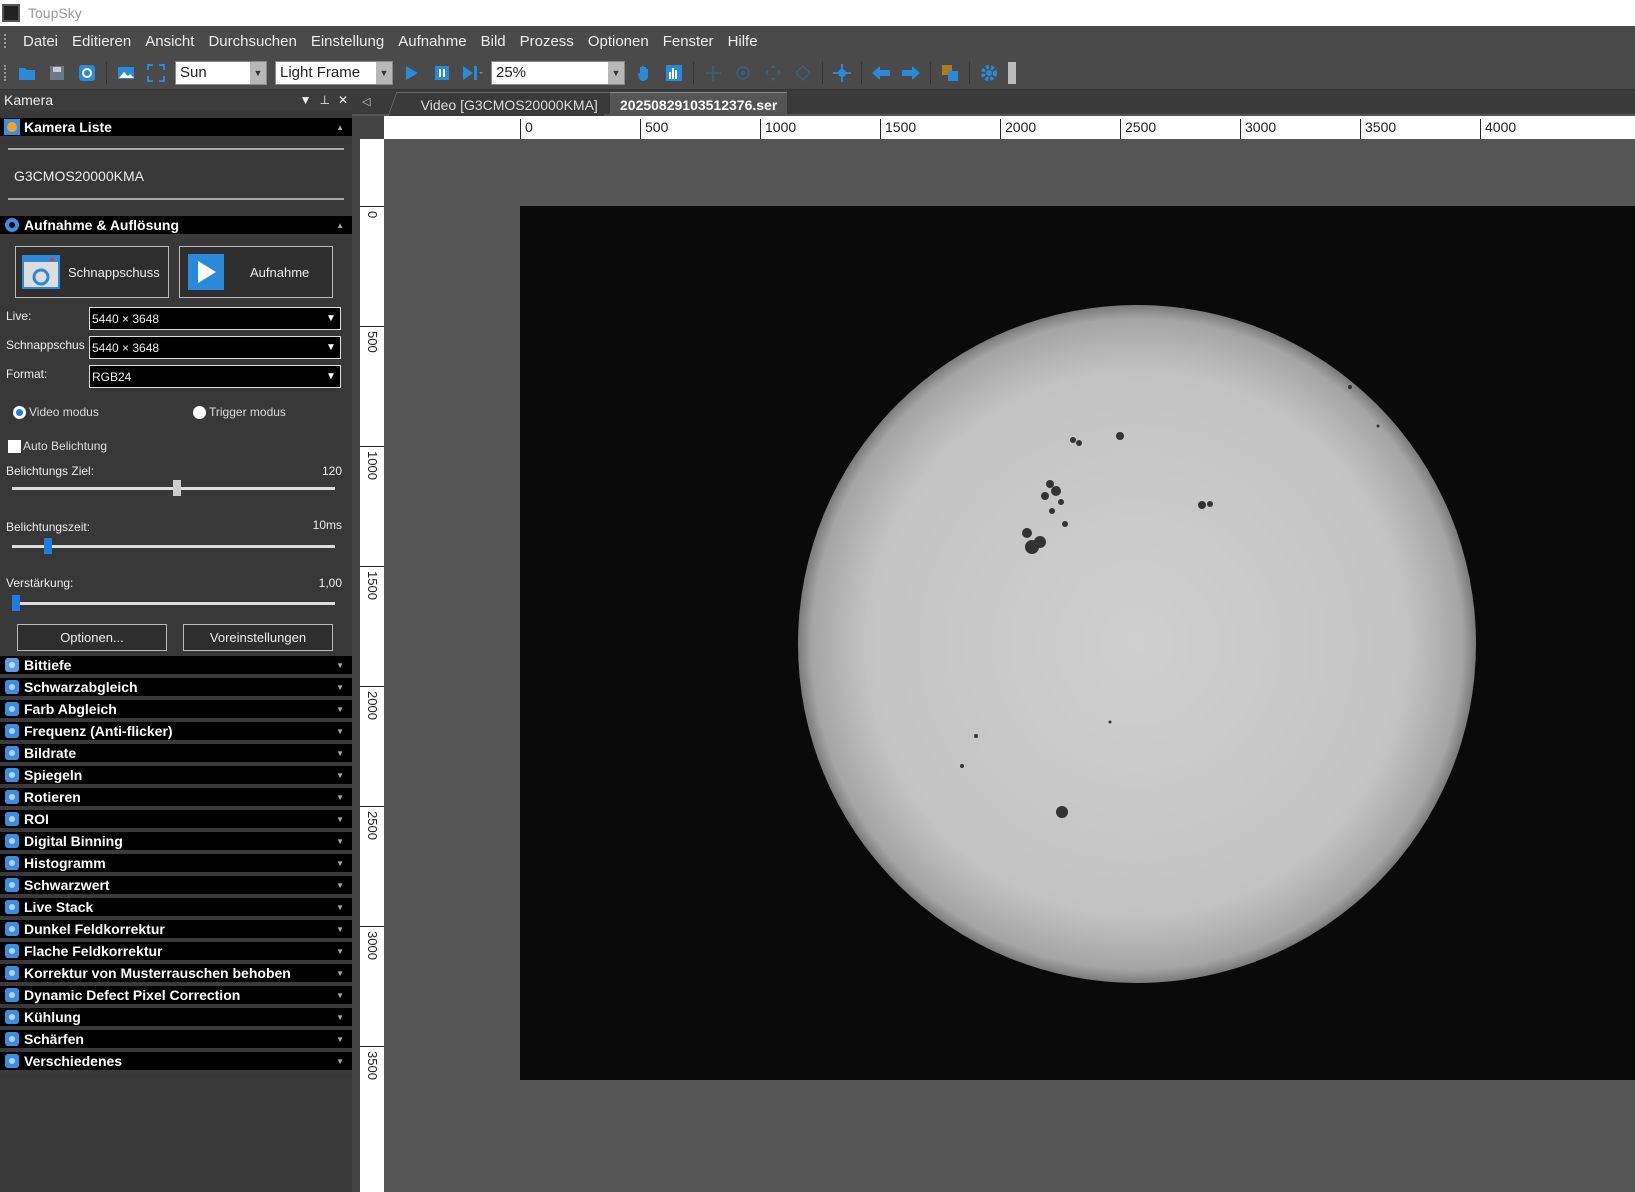 This screenshot has height=1192, width=1635. Describe the element at coordinates (156, 73) in the screenshot. I see `fit-screen-icon` at that location.